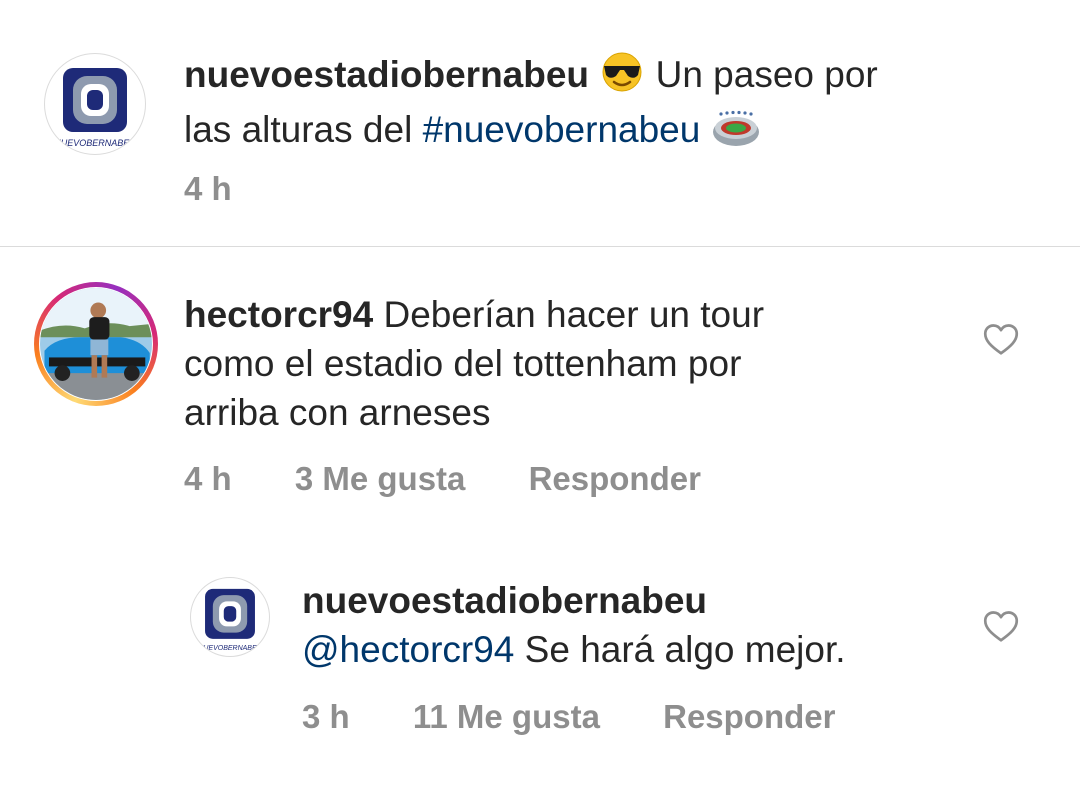  I want to click on comment-2-like-button, so click(1001, 626).